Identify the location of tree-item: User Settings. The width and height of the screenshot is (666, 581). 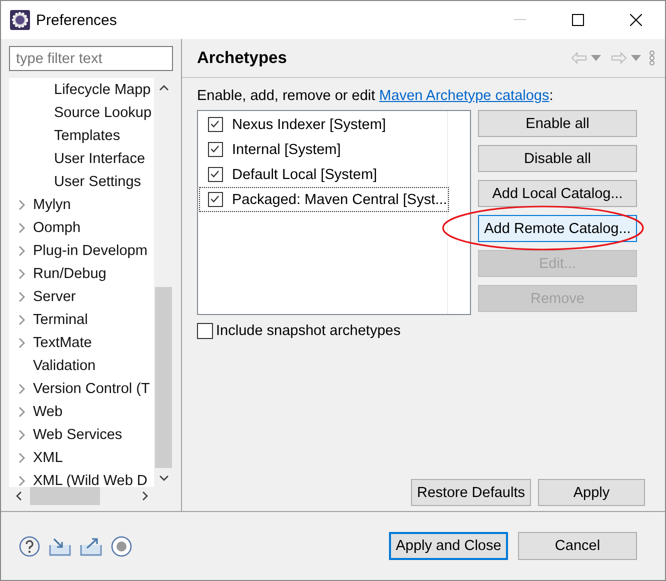
(98, 182).